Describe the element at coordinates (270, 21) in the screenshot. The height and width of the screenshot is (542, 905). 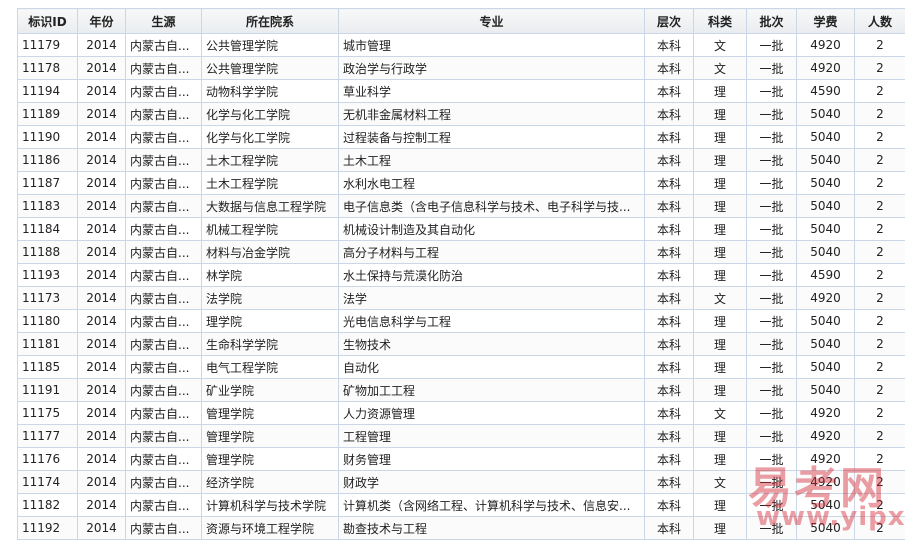
I see `column-header-department: 所在院系` at that location.